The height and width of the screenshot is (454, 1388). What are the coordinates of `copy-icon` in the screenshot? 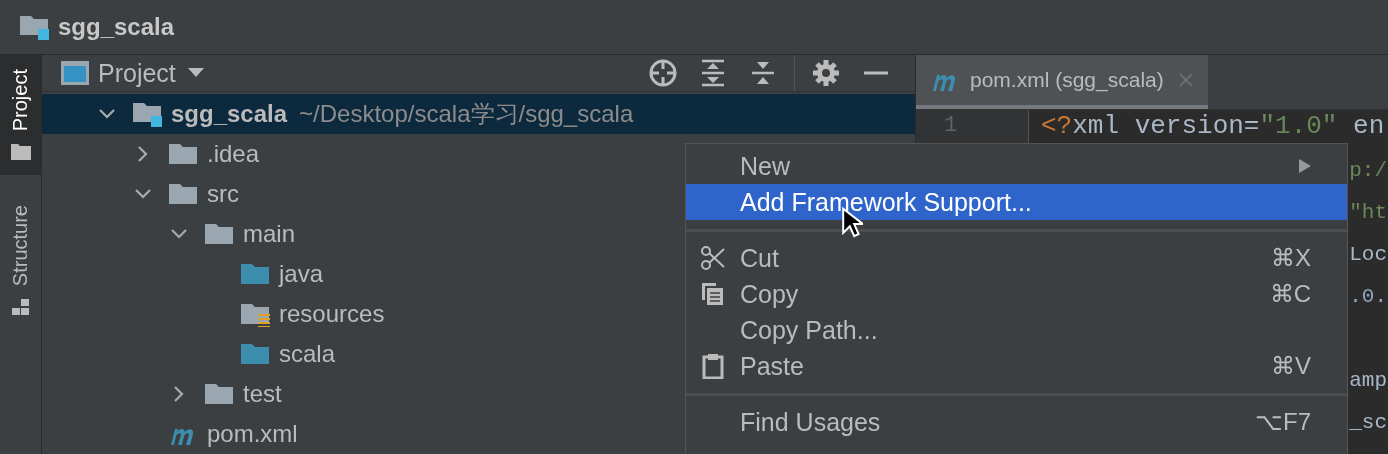 It's located at (713, 294).